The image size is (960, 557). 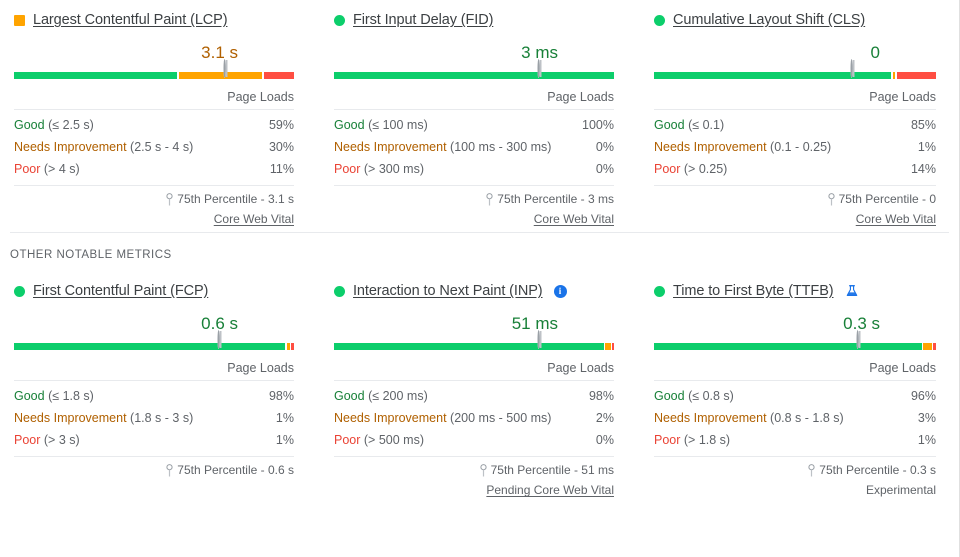 I want to click on bucket-label: Good (≤ 0.1), so click(x=689, y=125).